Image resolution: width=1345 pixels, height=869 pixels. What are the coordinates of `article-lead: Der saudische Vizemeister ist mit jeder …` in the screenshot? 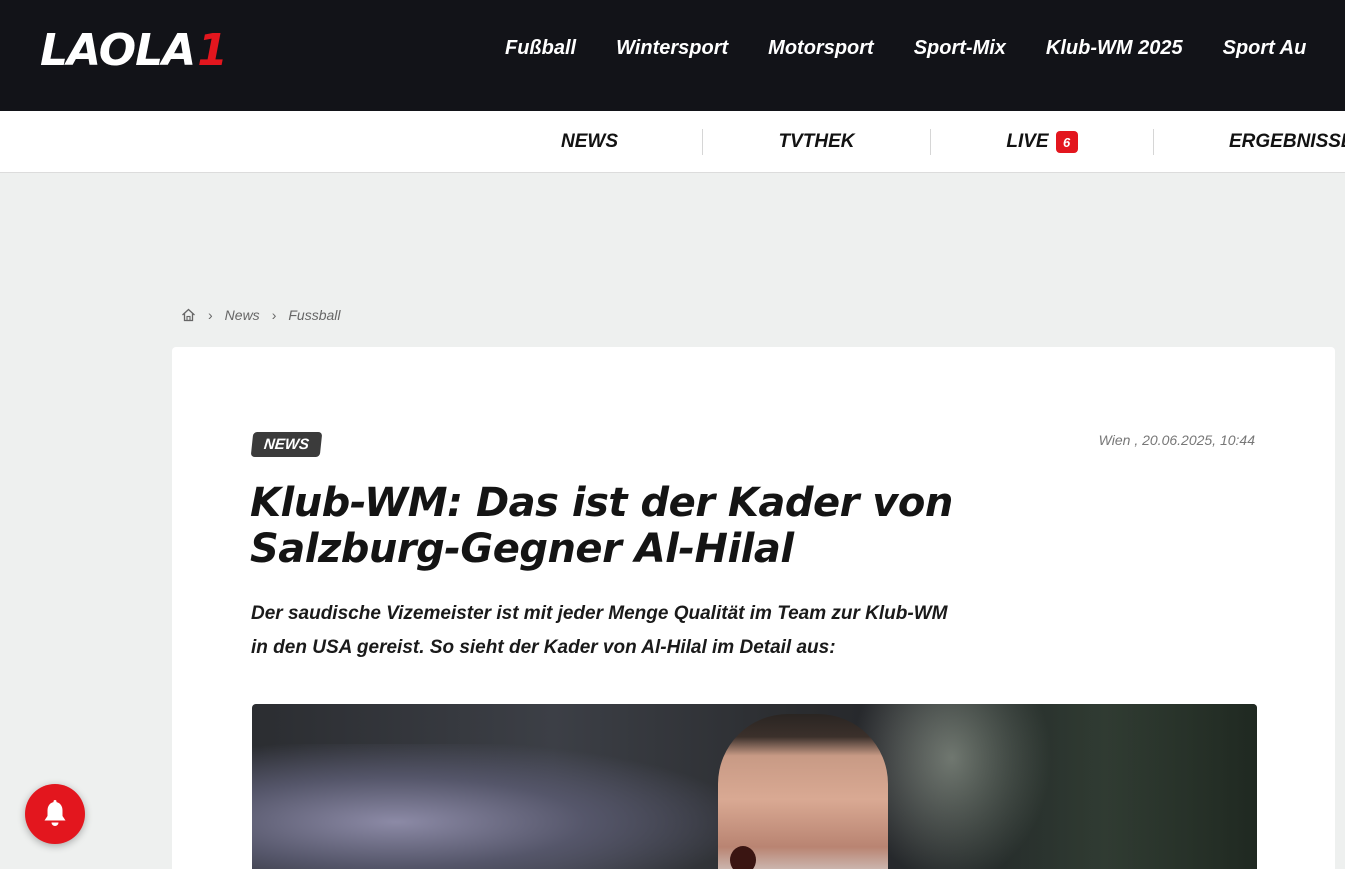 It's located at (651, 631).